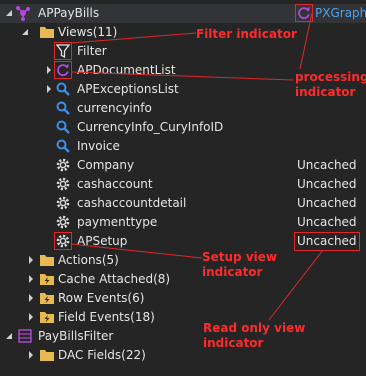  What do you see at coordinates (126, 70) in the screenshot?
I see `view-label: APDocumentList` at bounding box center [126, 70].